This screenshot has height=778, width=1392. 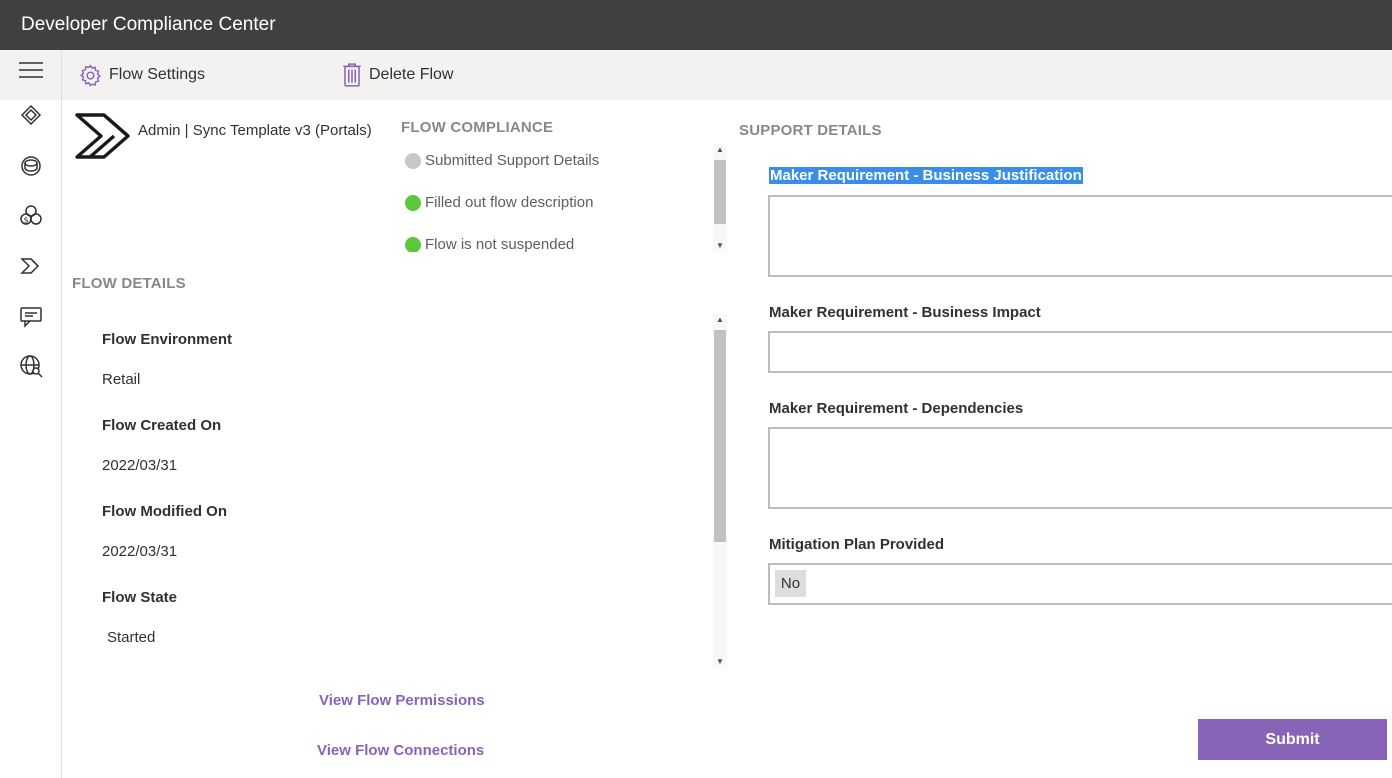 I want to click on compliance-item: Filled out flow description, so click(x=499, y=202).